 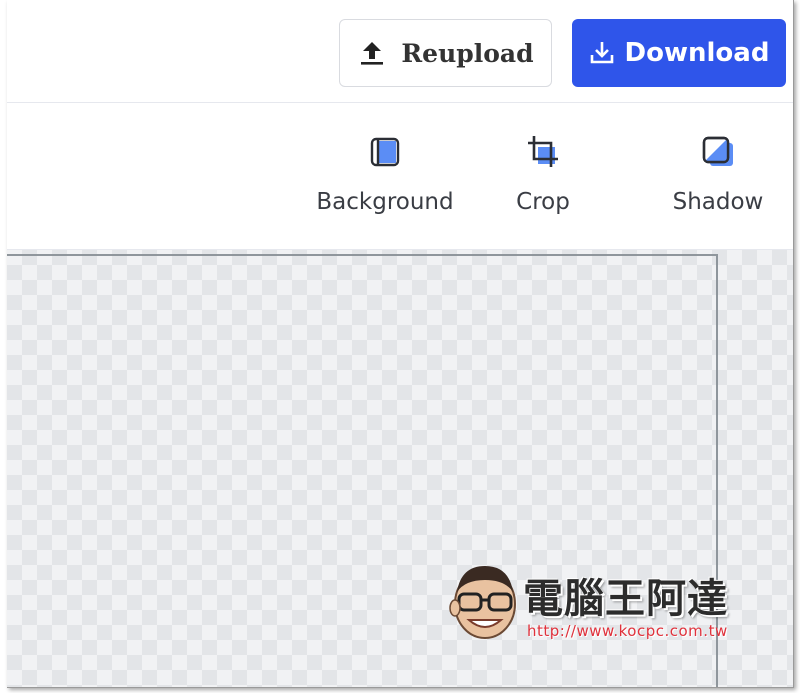 What do you see at coordinates (697, 53) in the screenshot?
I see `download-label: Download` at bounding box center [697, 53].